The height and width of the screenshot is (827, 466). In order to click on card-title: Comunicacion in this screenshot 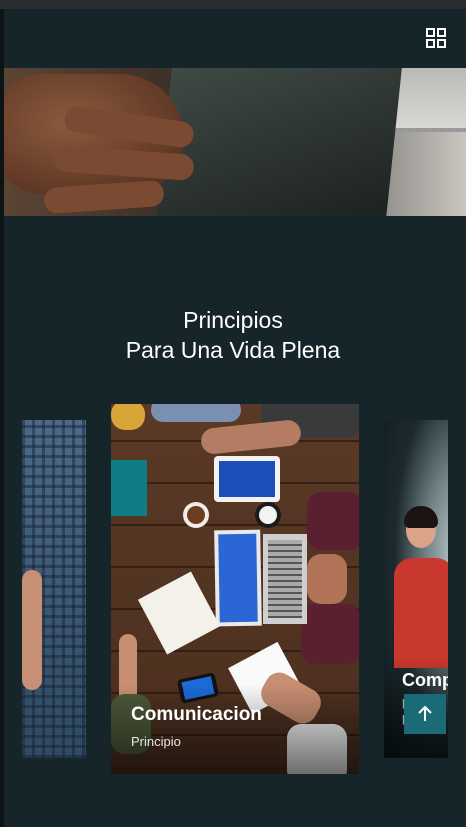, I will do `click(196, 714)`.